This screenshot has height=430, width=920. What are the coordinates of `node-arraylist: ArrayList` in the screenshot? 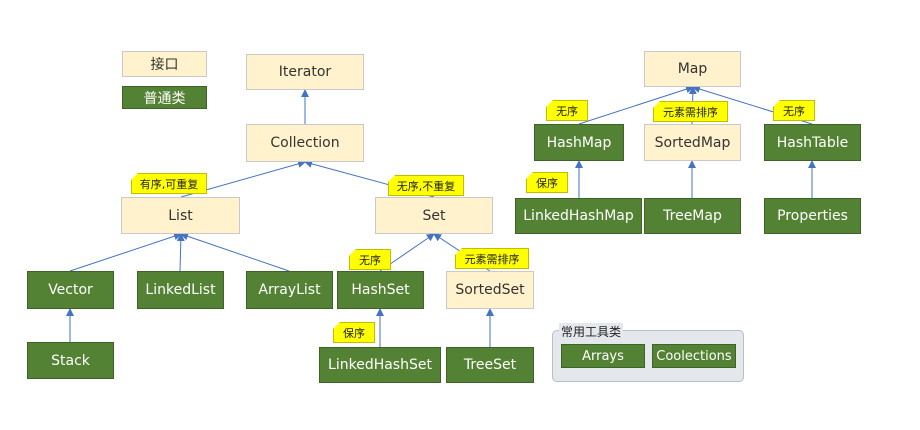 It's located at (289, 290).